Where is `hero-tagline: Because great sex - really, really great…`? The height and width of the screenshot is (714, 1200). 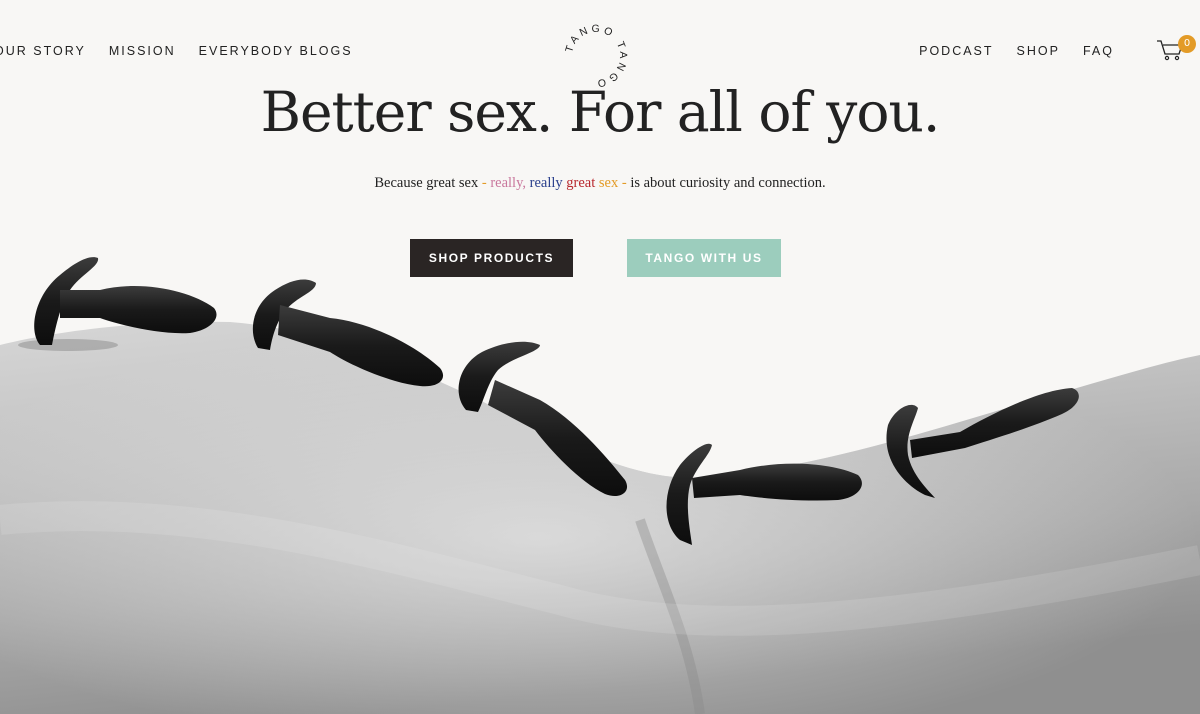 hero-tagline: Because great sex - really, really great… is located at coordinates (600, 183).